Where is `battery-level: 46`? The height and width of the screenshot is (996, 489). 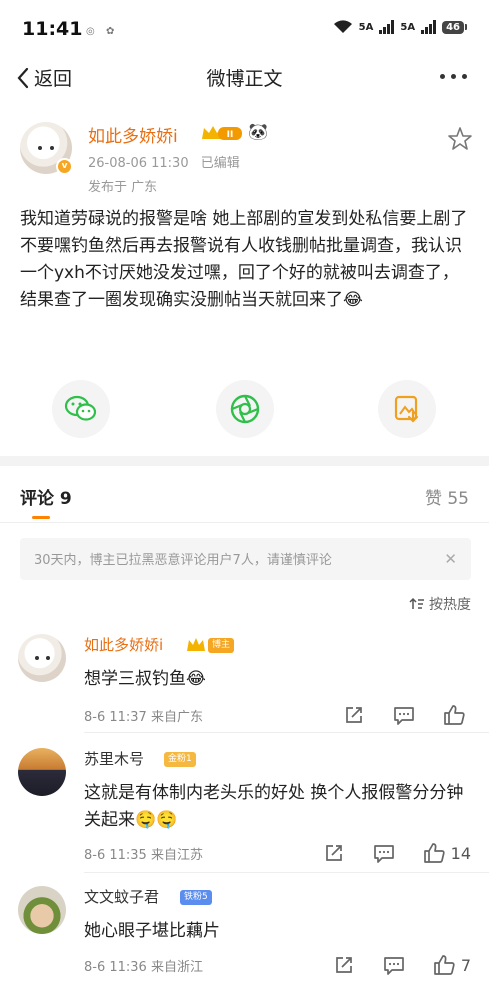 battery-level: 46 is located at coordinates (453, 27).